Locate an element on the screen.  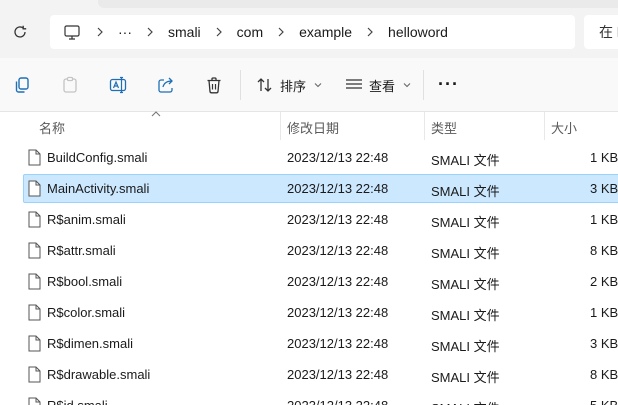
refresh-icon is located at coordinates (20, 31).